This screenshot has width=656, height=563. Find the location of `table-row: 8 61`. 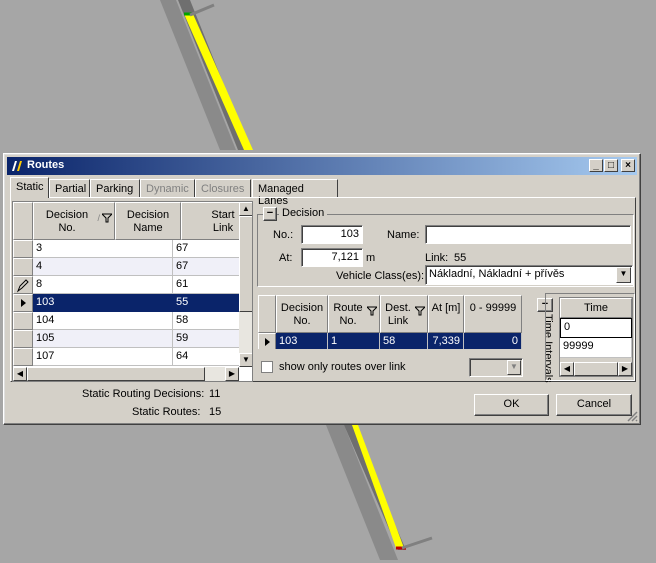

table-row: 8 61 is located at coordinates (127, 285).